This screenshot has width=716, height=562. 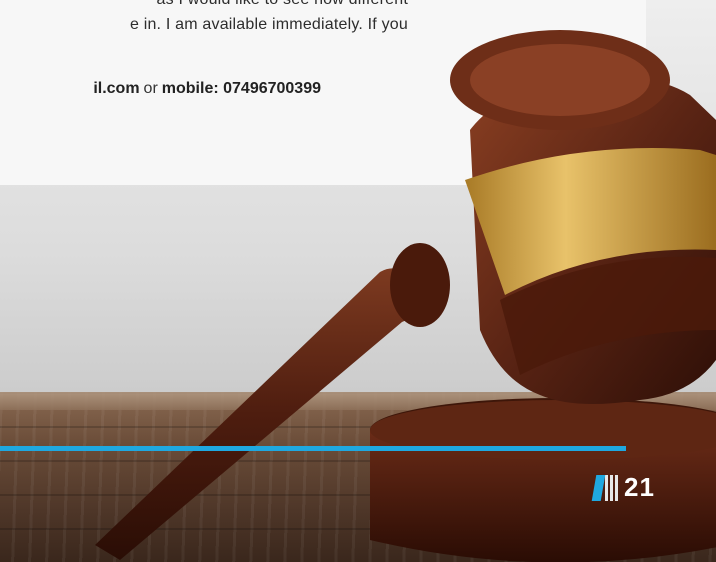 I want to click on page-number: 21, so click(x=639, y=487).